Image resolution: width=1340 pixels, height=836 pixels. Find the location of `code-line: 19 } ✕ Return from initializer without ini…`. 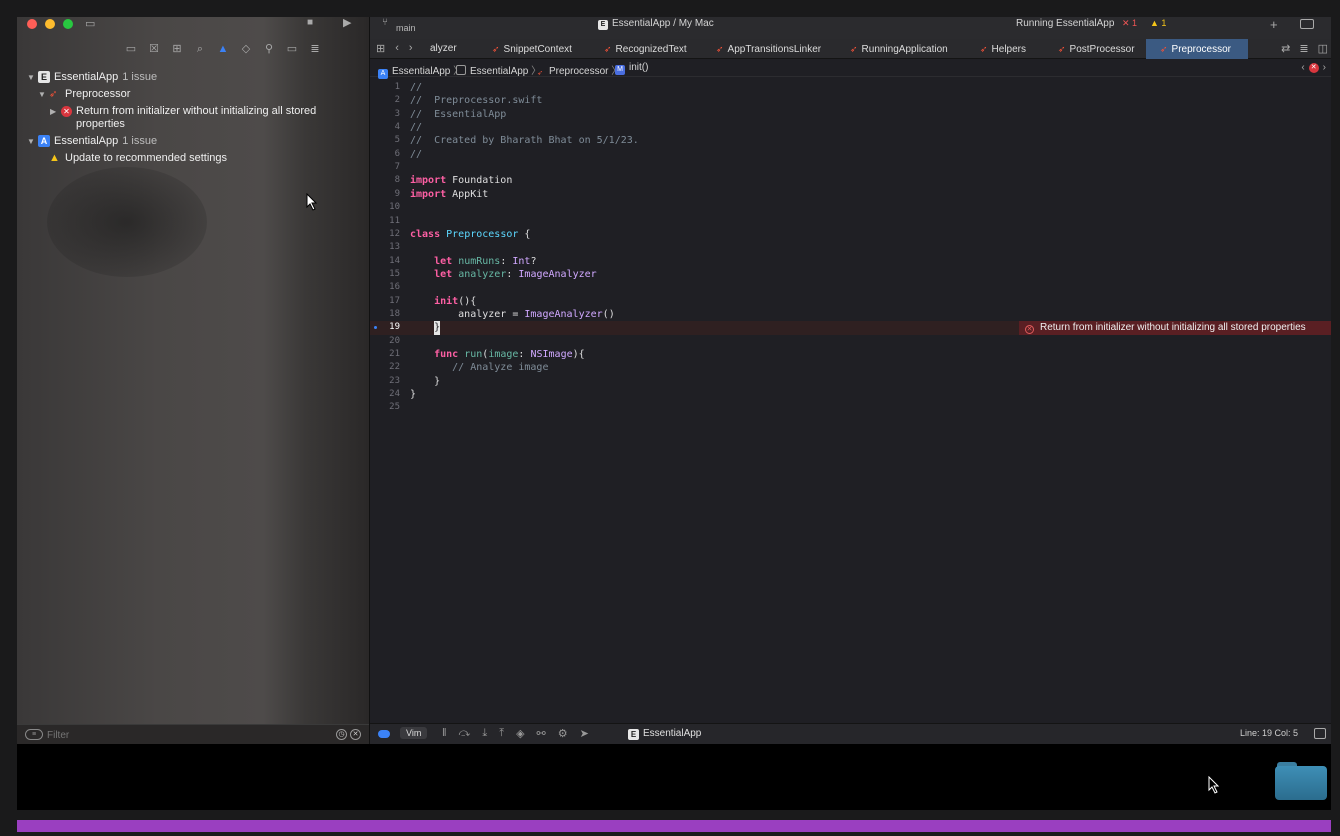

code-line: 19 } ✕ Return from initializer without ini… is located at coordinates (850, 328).